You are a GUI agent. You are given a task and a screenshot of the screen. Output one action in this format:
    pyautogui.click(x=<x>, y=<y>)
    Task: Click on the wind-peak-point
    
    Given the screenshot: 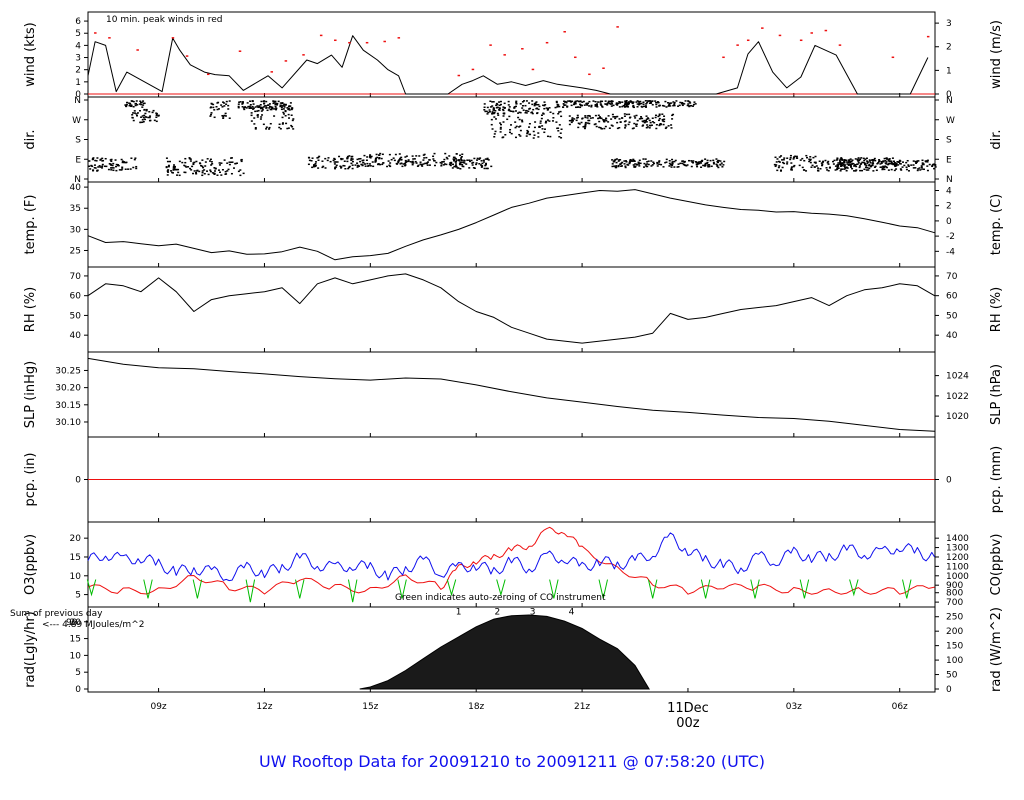 What is the action you would take?
    pyautogui.click(x=533, y=69)
    